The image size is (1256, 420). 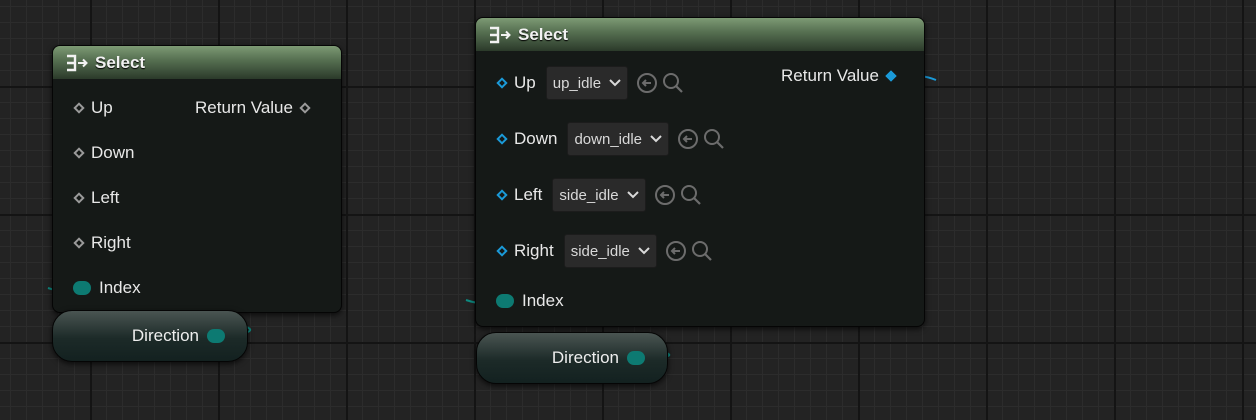 I want to click on input-pin-down: Down, so click(x=104, y=153).